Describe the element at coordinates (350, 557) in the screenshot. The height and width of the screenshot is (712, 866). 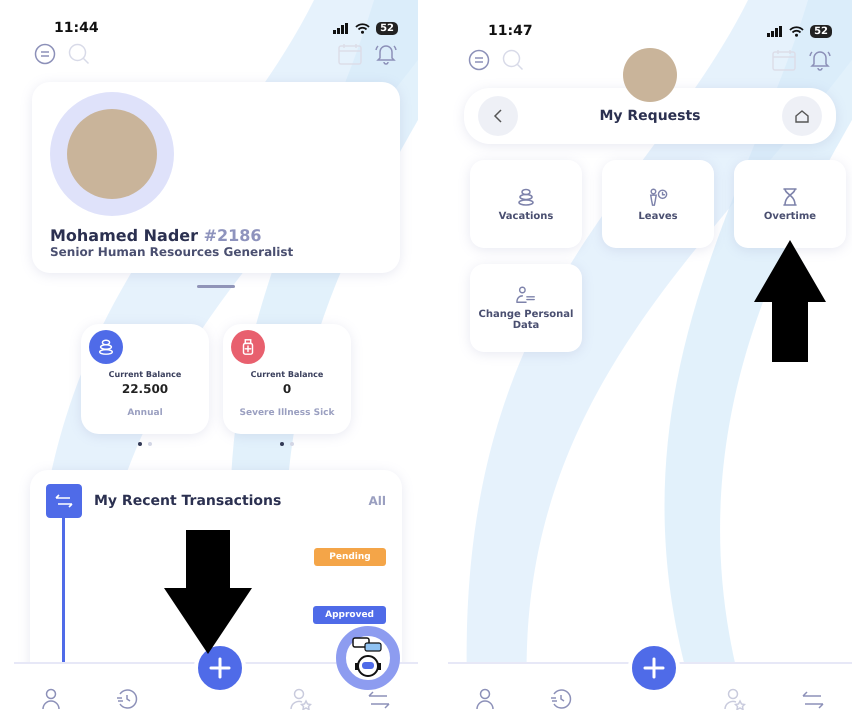
I see `status-badge: Pending` at that location.